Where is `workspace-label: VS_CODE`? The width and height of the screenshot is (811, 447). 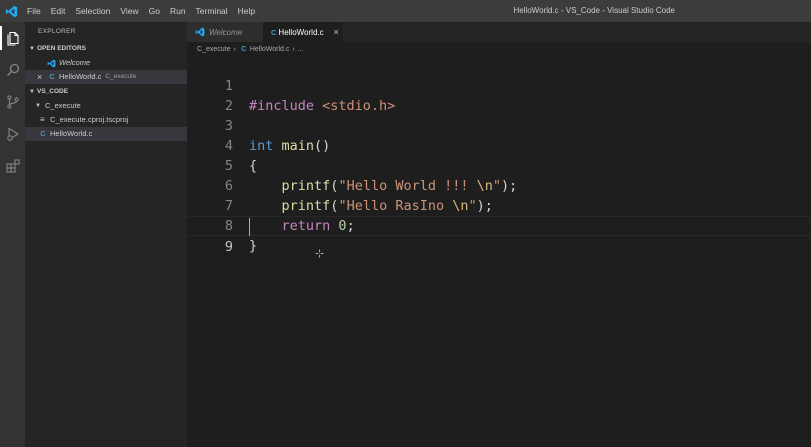
workspace-label: VS_CODE is located at coordinates (53, 91).